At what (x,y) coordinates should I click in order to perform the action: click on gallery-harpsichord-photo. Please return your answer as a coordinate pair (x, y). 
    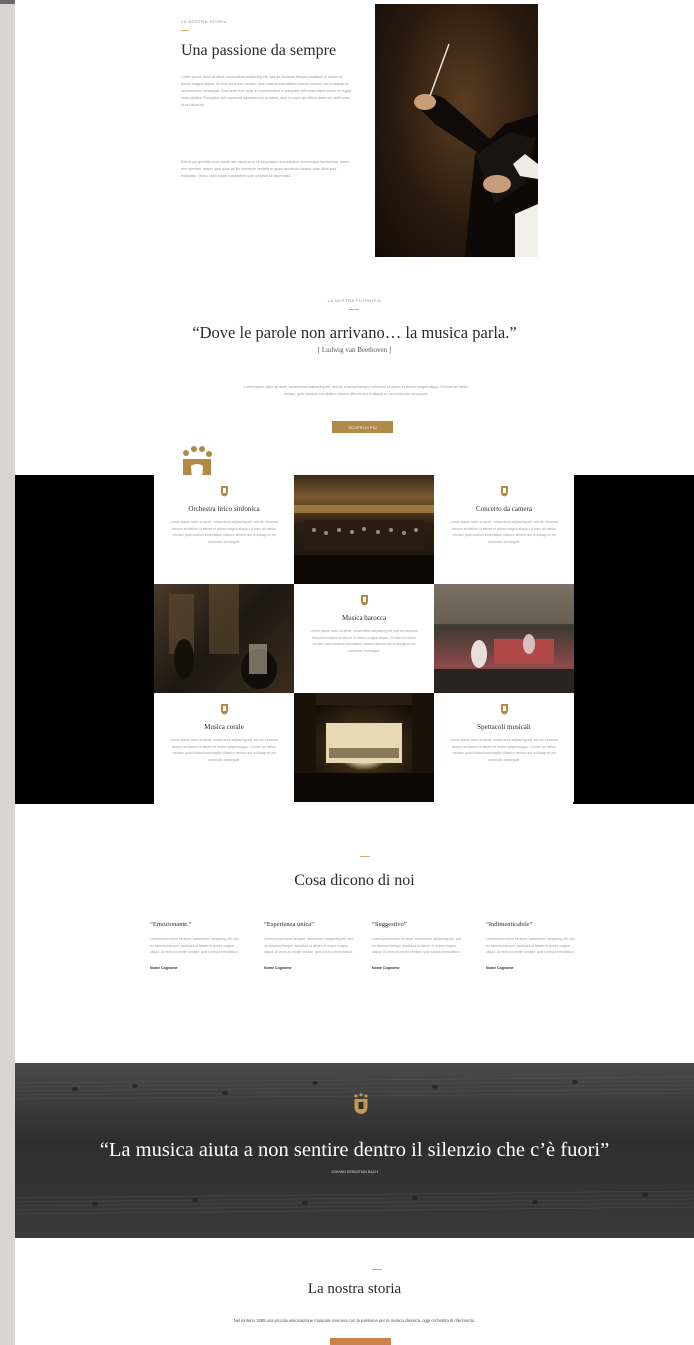
    Looking at the image, I should click on (504, 638).